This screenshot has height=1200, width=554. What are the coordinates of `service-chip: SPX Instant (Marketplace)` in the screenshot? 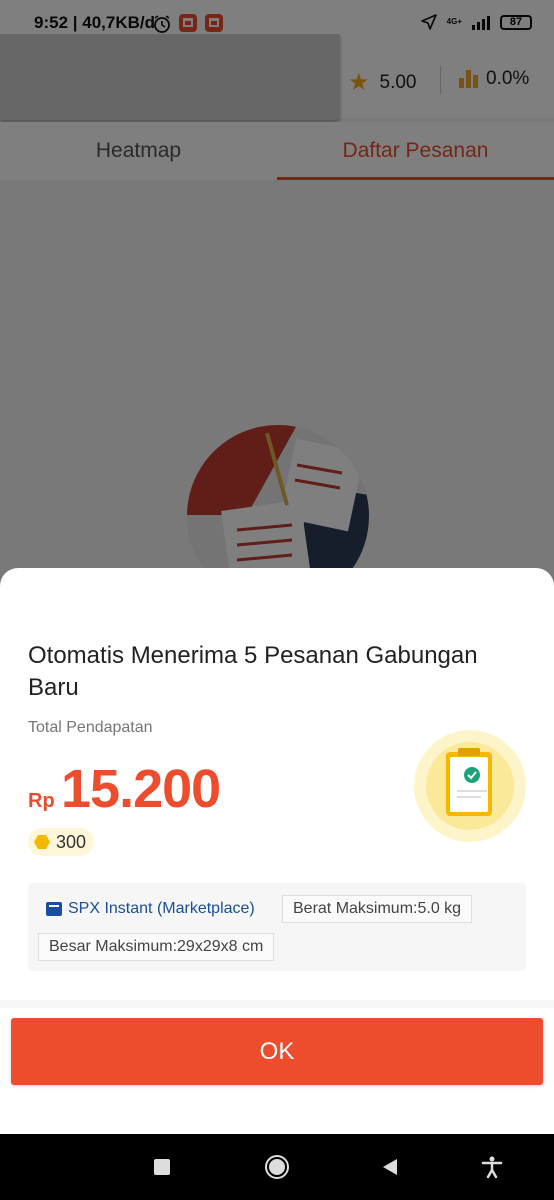 It's located at (150, 909).